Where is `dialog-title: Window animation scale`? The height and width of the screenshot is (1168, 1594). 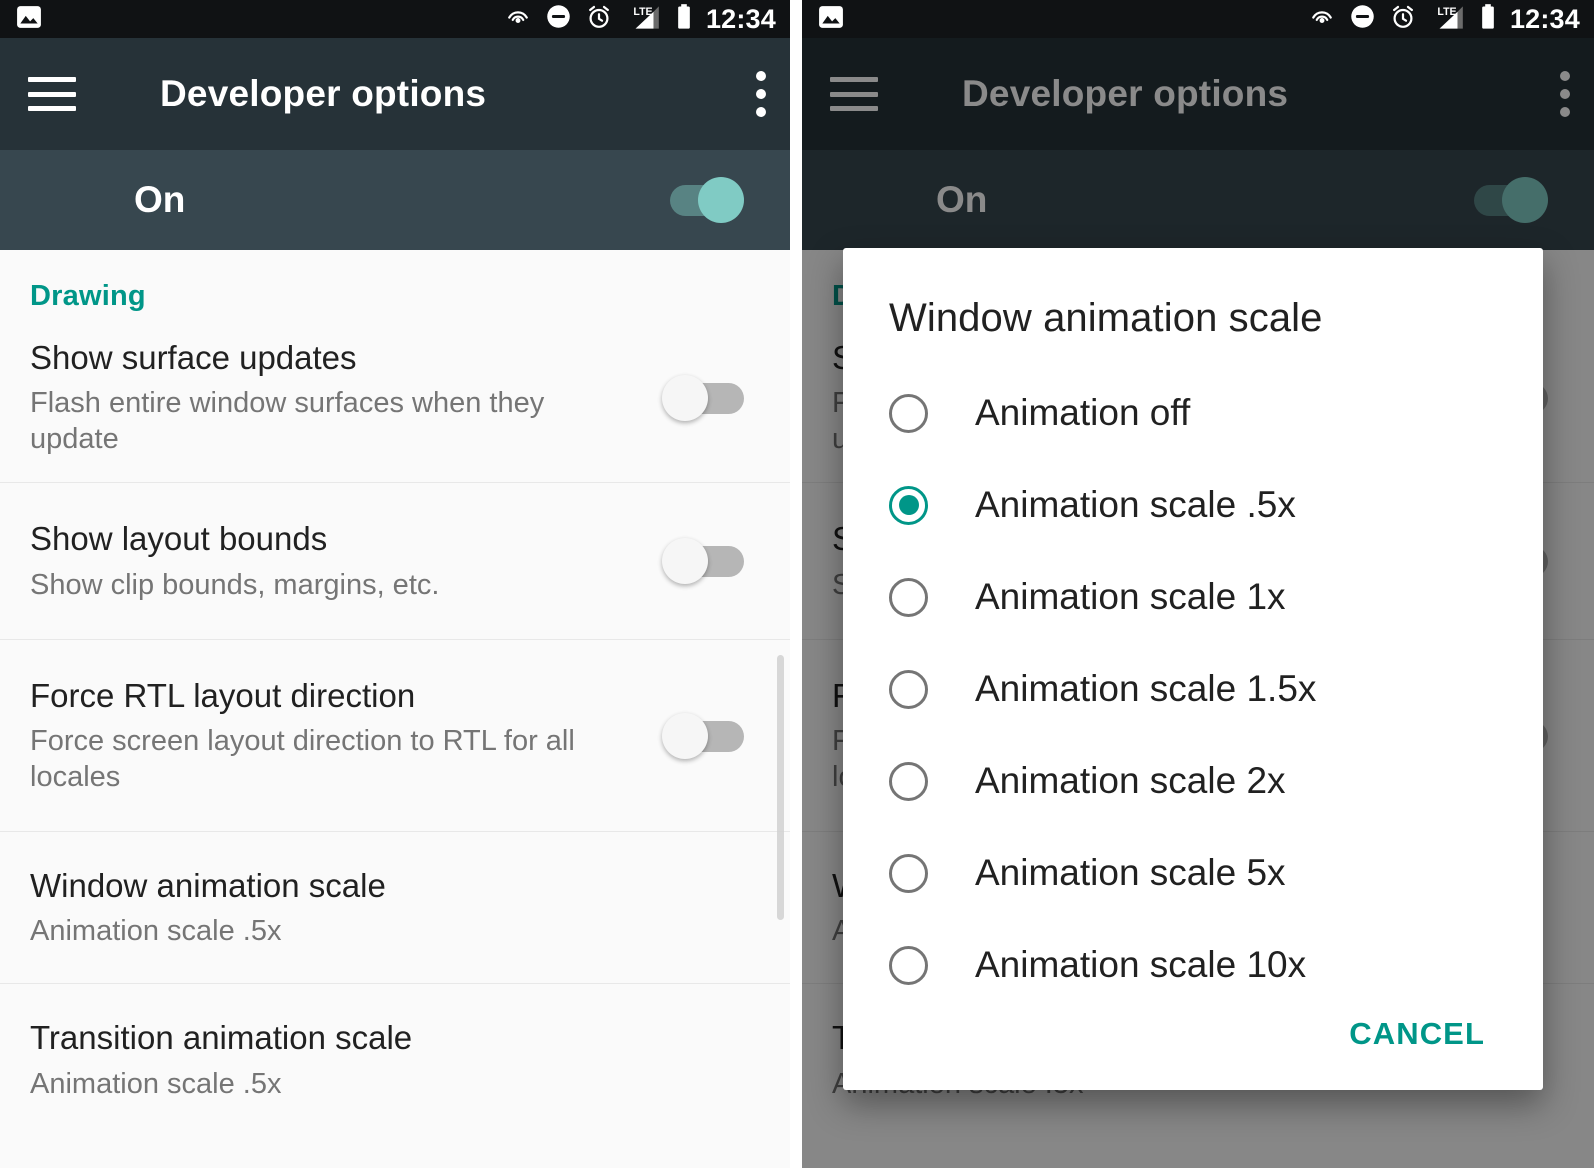
dialog-title: Window animation scale is located at coordinates (1106, 318).